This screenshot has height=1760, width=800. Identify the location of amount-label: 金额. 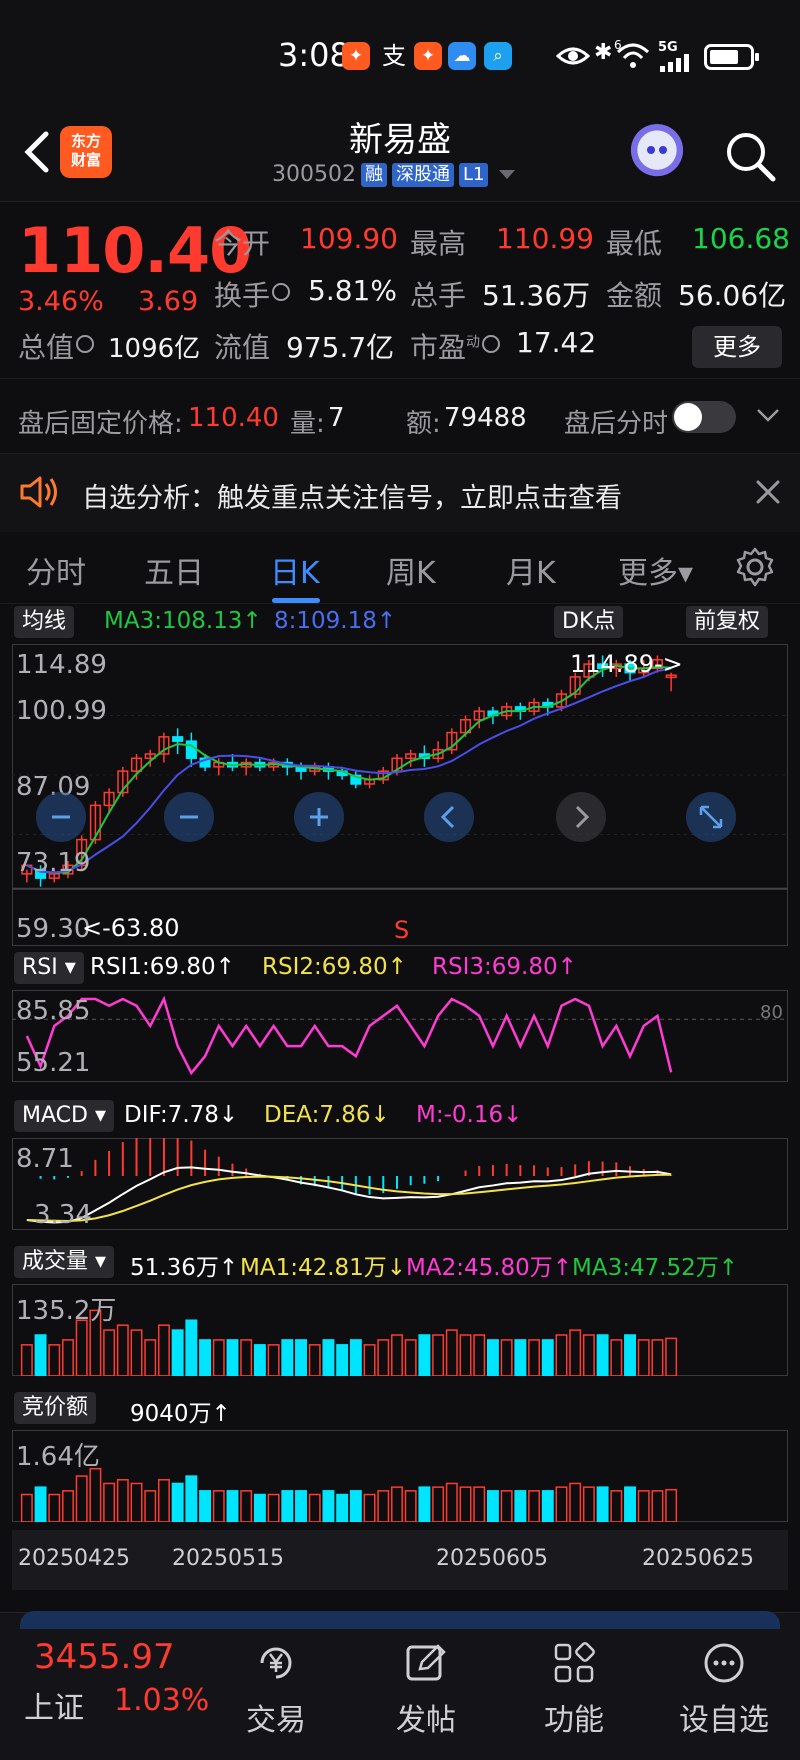
(634, 295).